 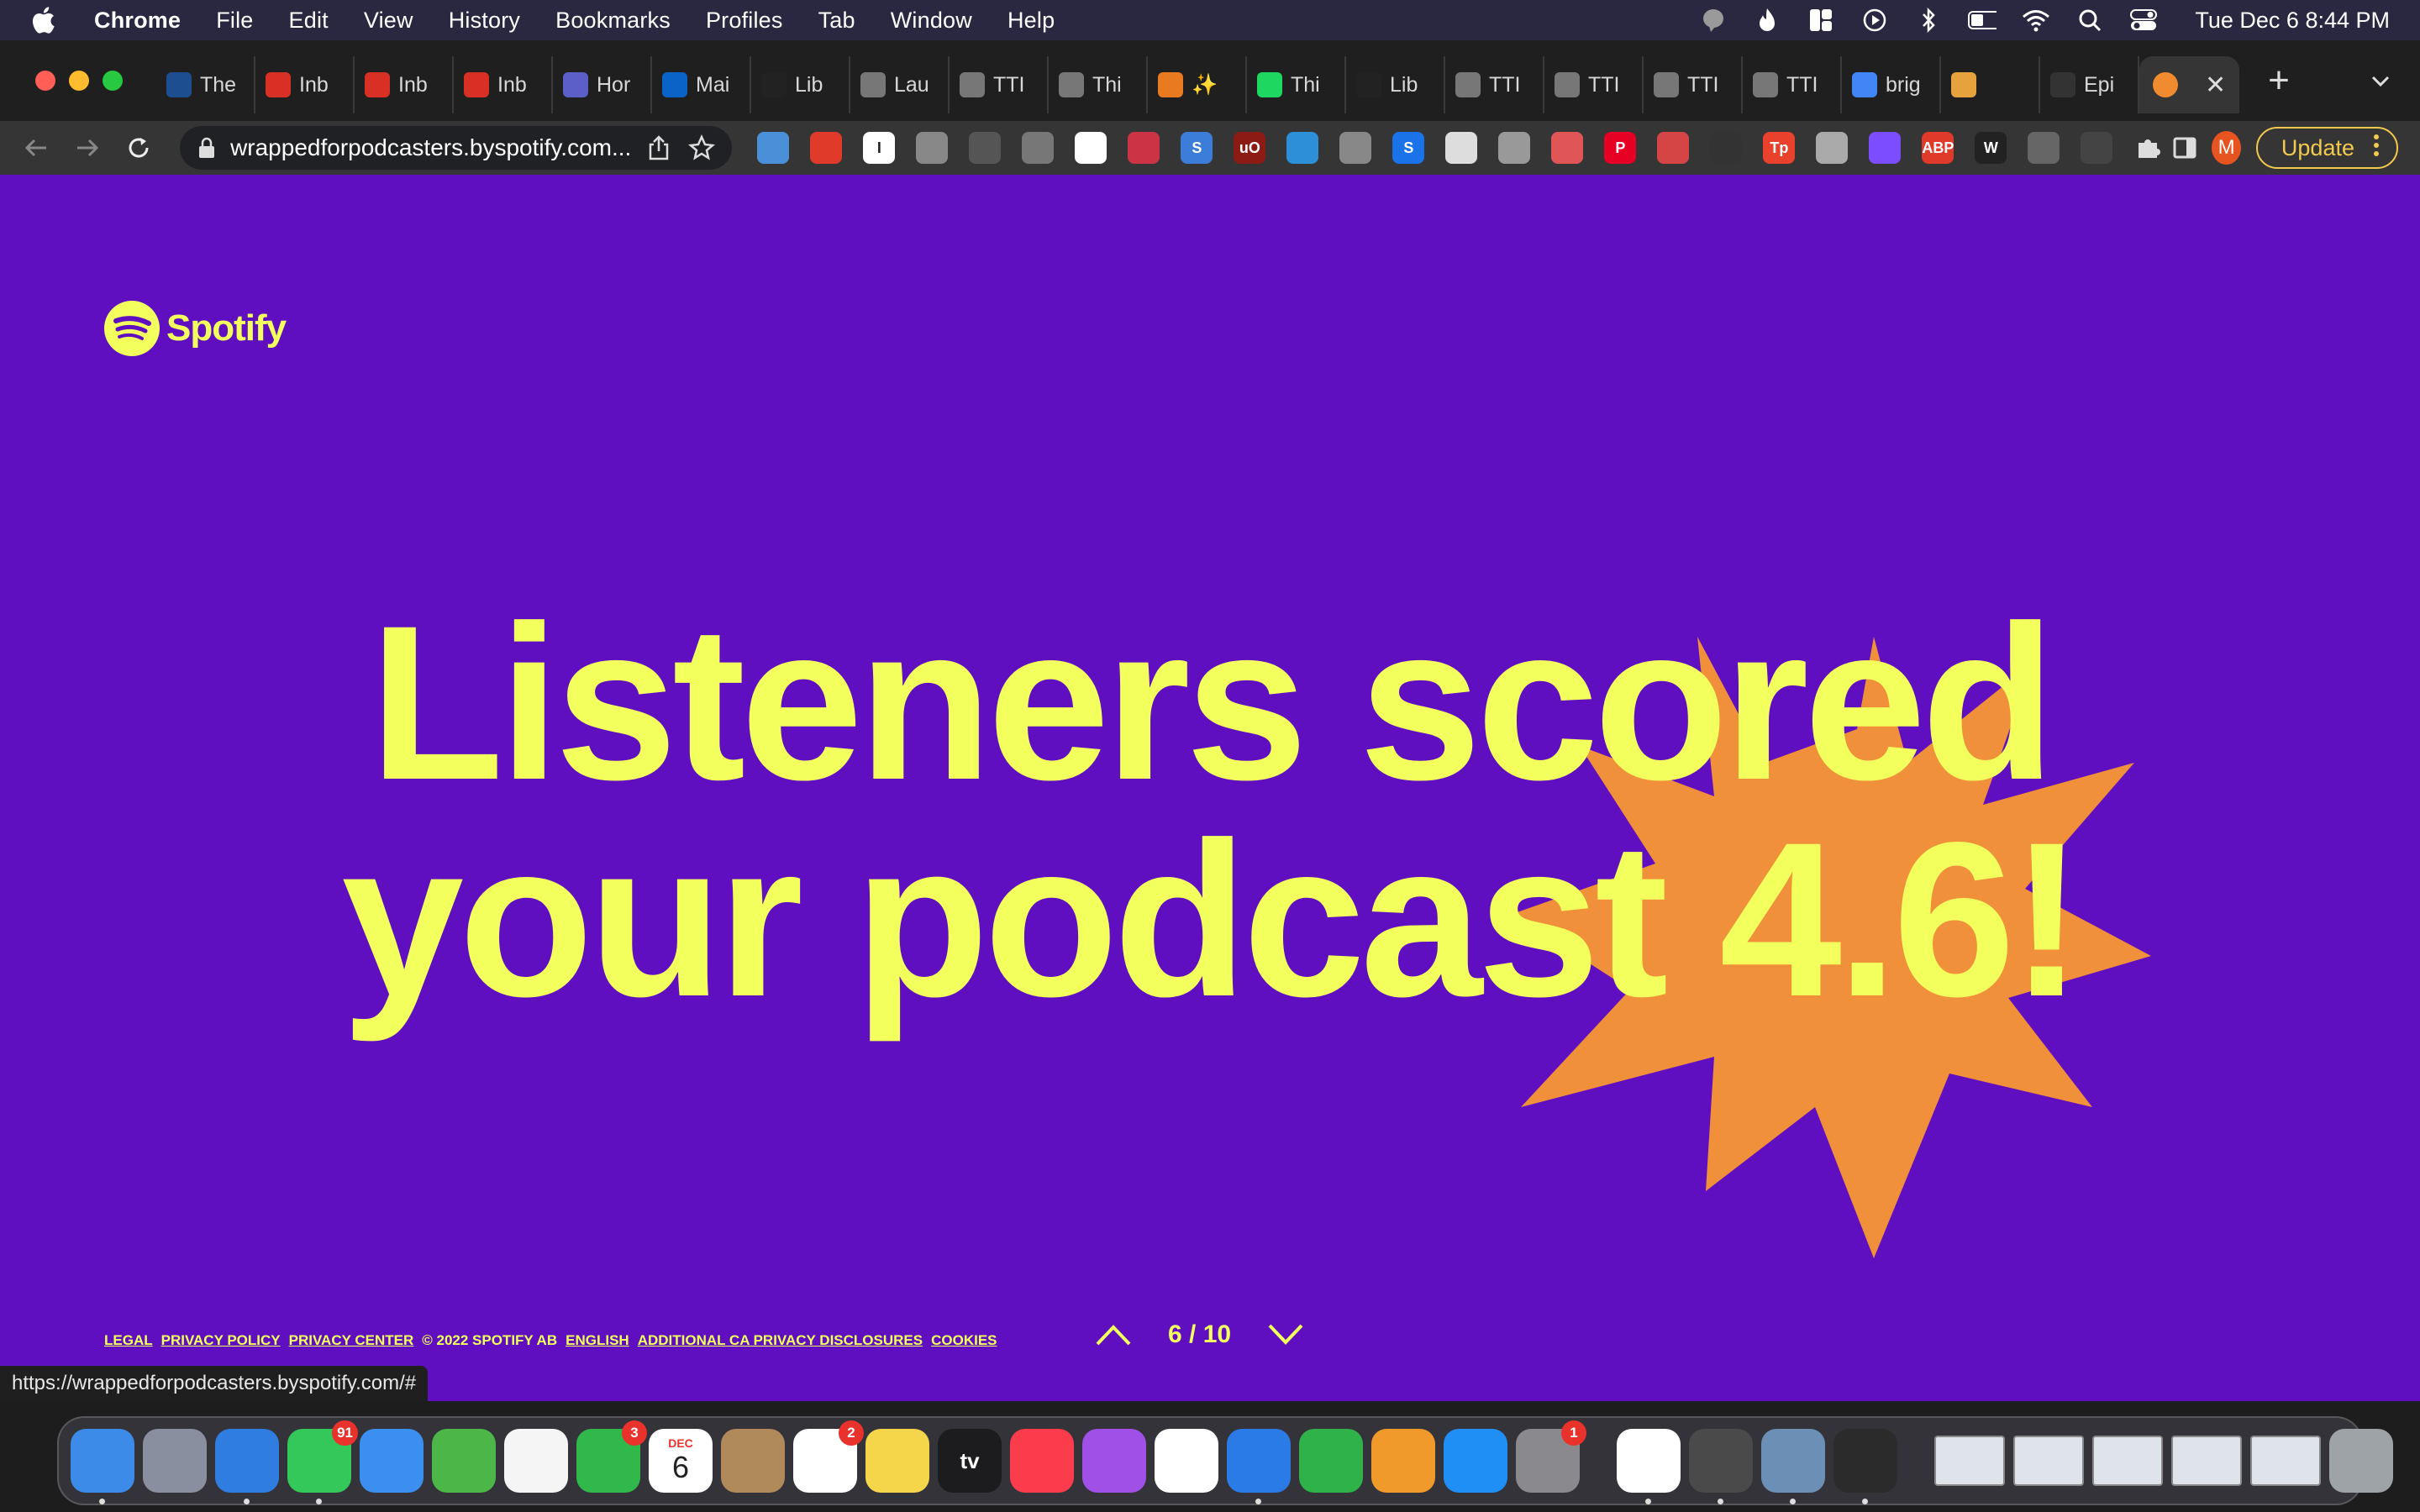 I want to click on window-layout-icon, so click(x=1821, y=20).